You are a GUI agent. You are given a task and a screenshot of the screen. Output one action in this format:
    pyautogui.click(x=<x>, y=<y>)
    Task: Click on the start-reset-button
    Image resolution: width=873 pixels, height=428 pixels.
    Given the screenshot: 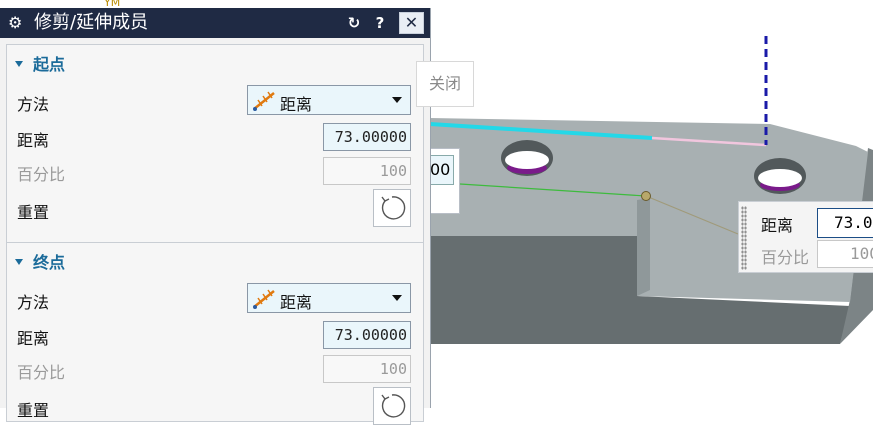 What is the action you would take?
    pyautogui.click(x=392, y=208)
    